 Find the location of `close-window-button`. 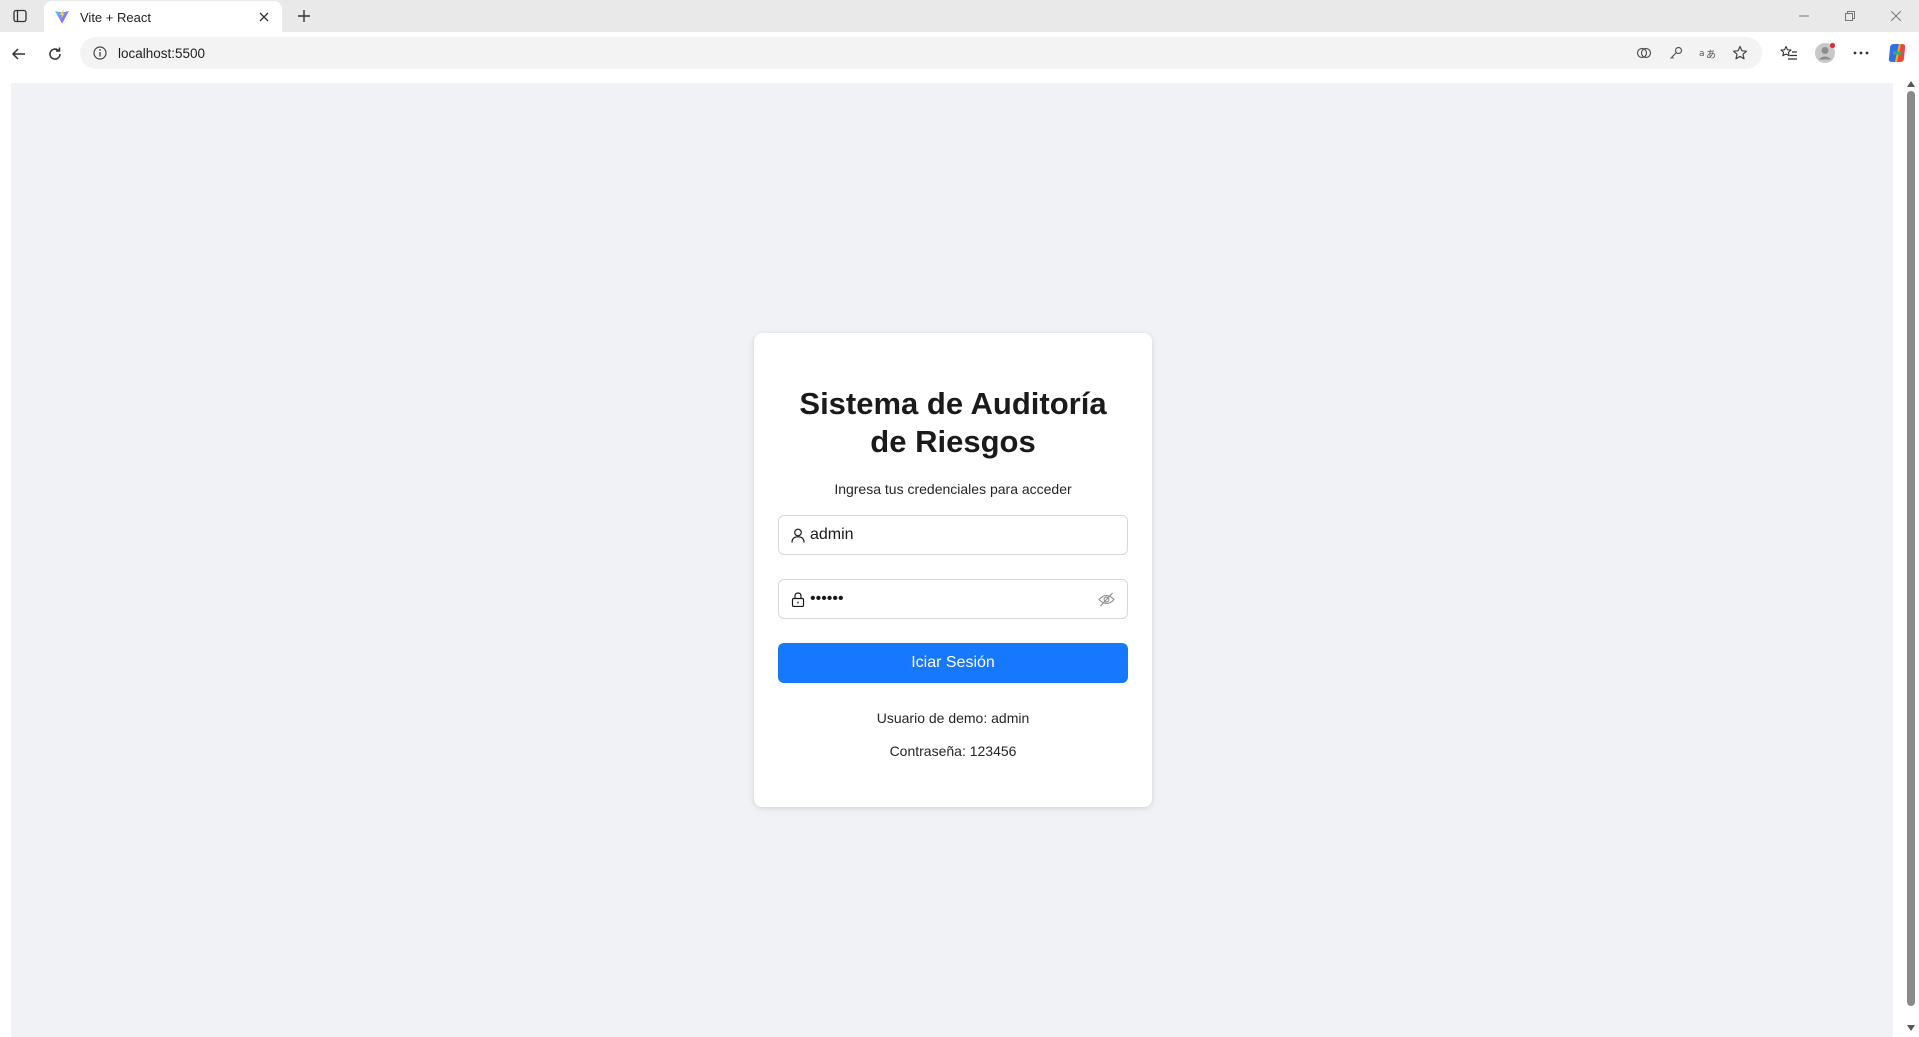

close-window-button is located at coordinates (1896, 16).